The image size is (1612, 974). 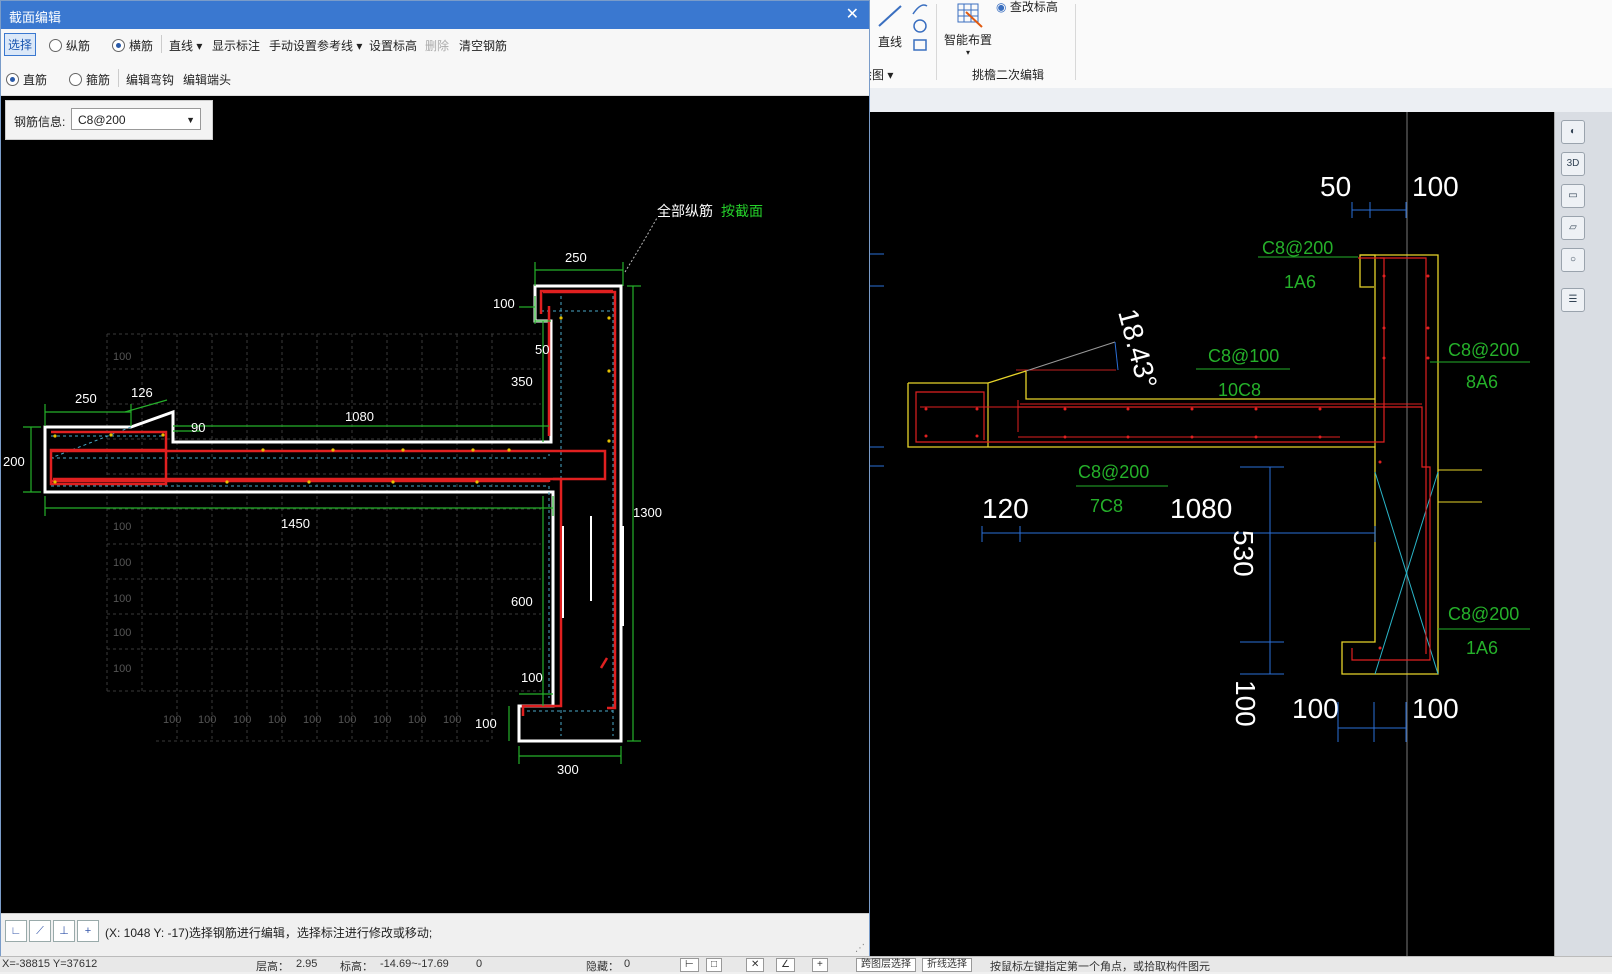 I want to click on transverse-radio: 横筋, so click(x=132, y=45).